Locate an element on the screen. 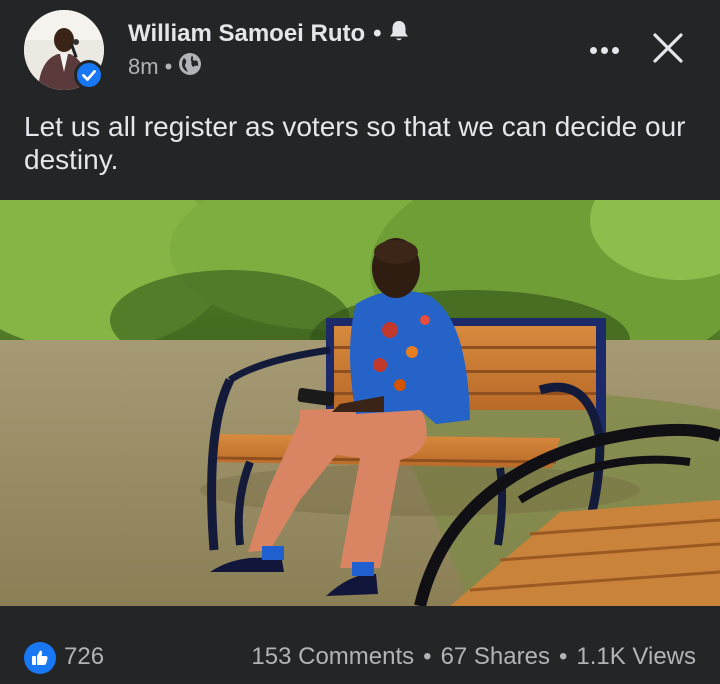 The width and height of the screenshot is (720, 684). thumbs-up-icon is located at coordinates (40, 658).